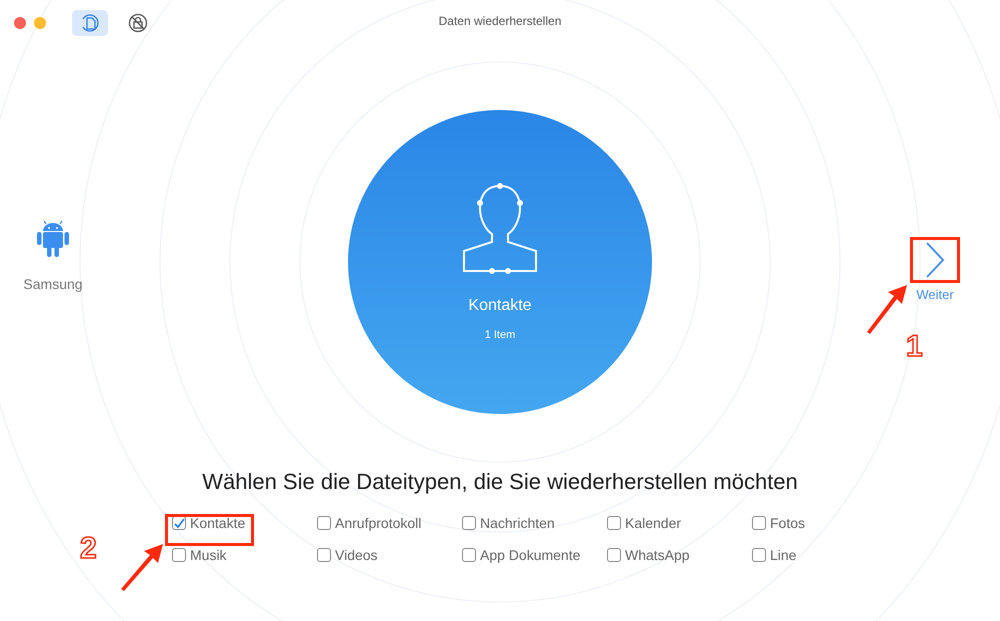 The image size is (1000, 621). Describe the element at coordinates (788, 523) in the screenshot. I see `file-type-label: Fotos` at that location.